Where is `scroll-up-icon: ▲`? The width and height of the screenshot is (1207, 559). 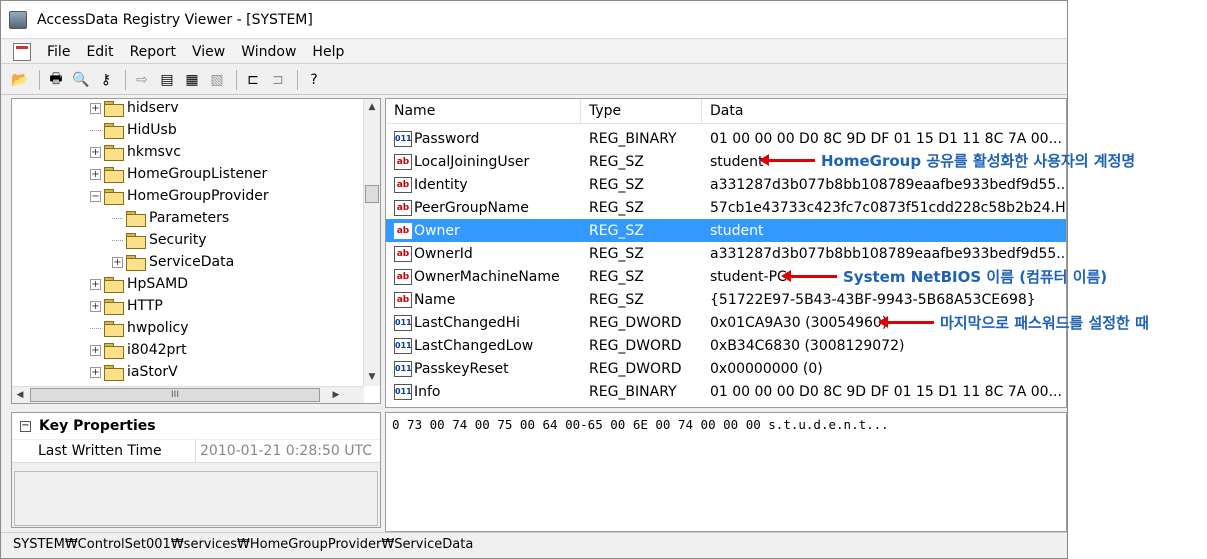 scroll-up-icon: ▲ is located at coordinates (372, 107).